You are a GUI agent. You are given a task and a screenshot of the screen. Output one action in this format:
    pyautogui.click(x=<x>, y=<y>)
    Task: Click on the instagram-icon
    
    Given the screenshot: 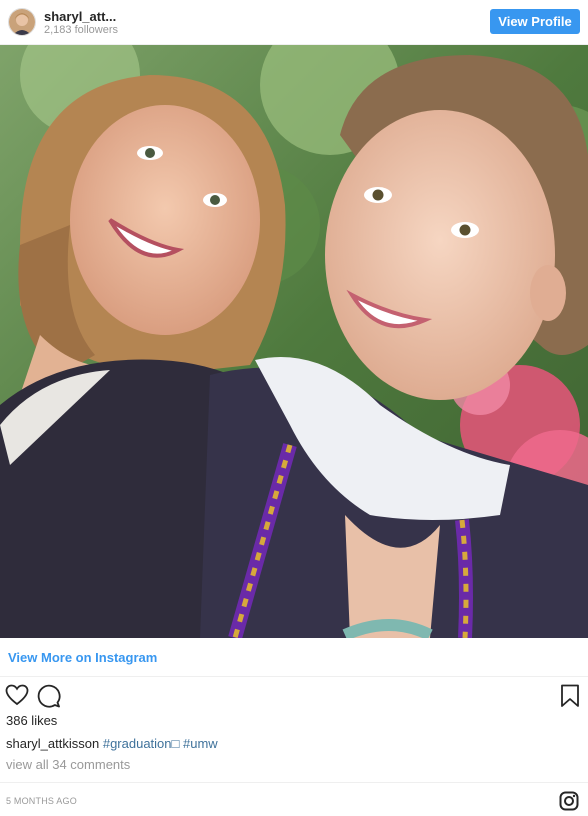 What is the action you would take?
    pyautogui.click(x=569, y=803)
    